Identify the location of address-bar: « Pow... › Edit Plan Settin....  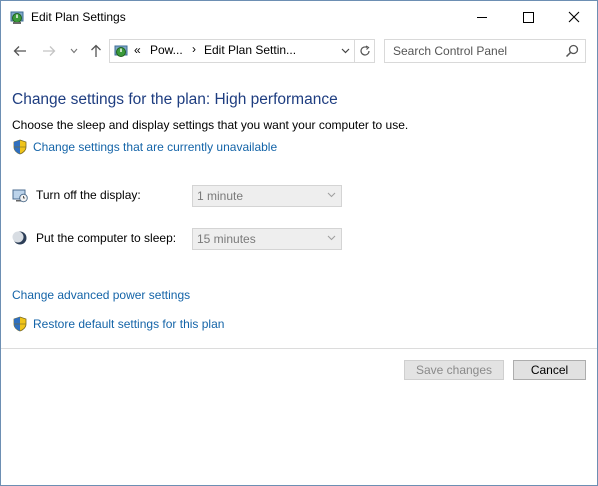
(242, 51).